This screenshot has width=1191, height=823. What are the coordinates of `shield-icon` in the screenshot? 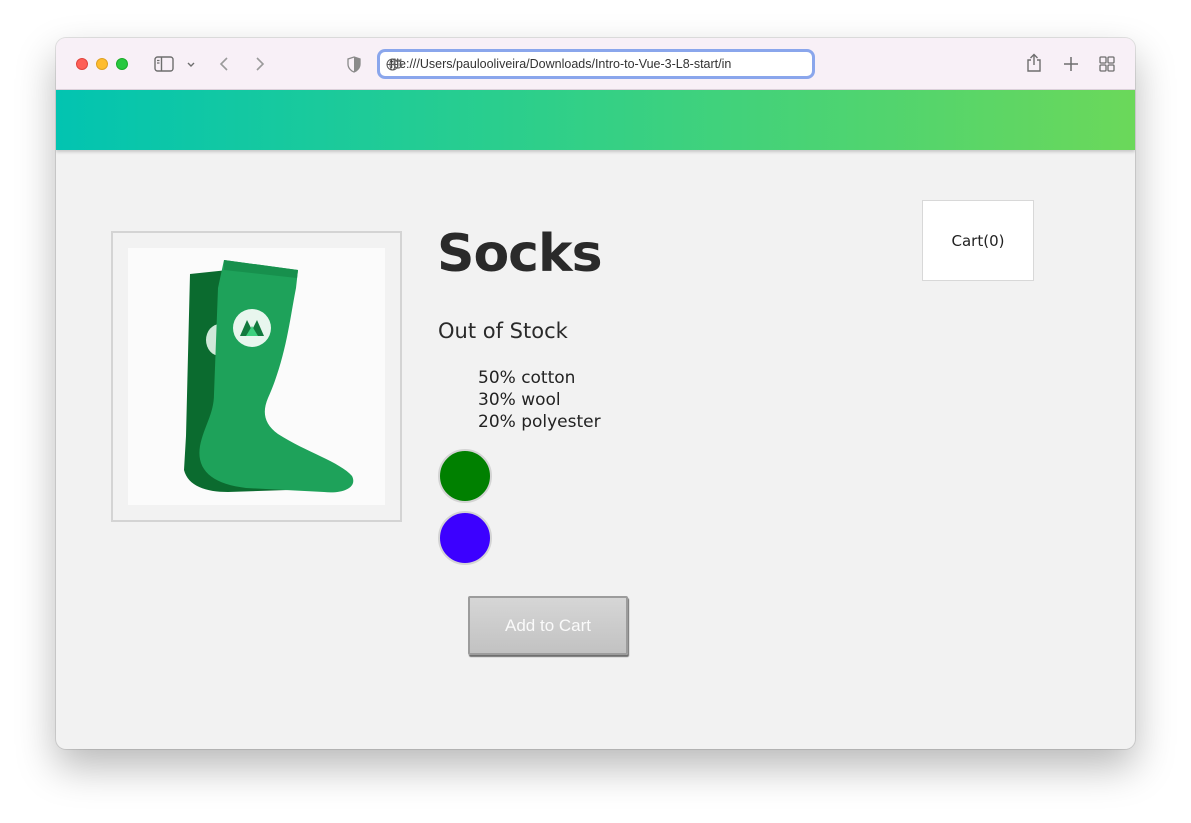 It's located at (354, 64).